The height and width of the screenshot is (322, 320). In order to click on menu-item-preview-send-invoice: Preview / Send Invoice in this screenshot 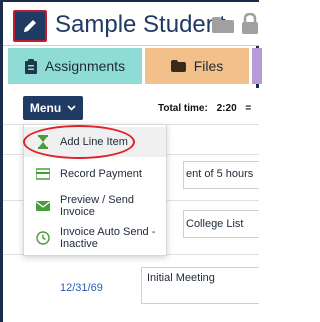, I will do `click(95, 206)`.